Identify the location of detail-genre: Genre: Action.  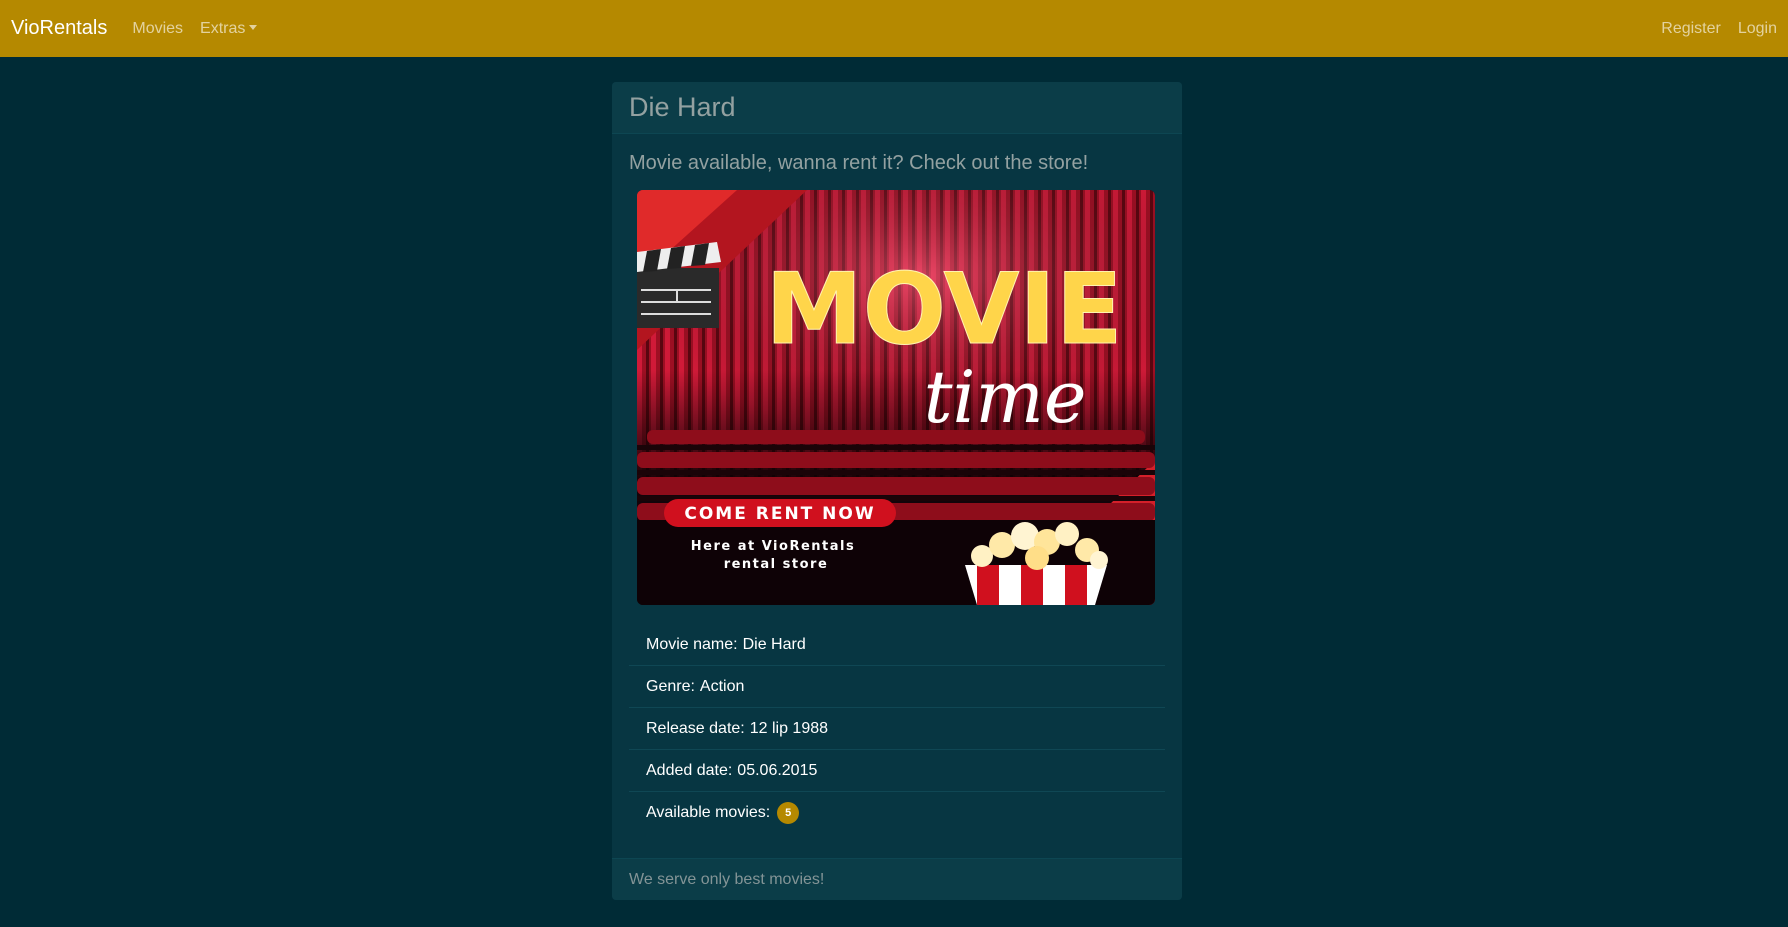
(897, 687).